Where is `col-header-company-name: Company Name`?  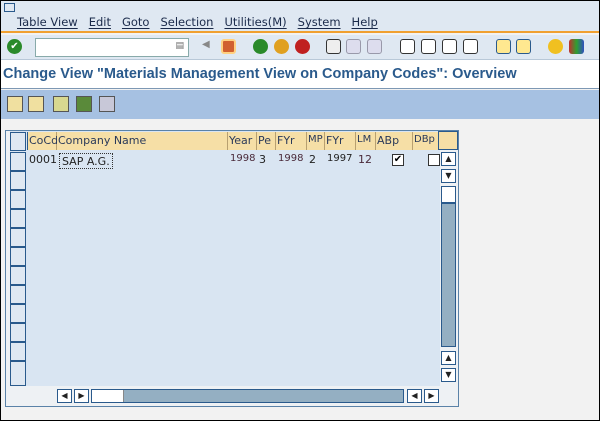
col-header-company-name: Company Name is located at coordinates (142, 141).